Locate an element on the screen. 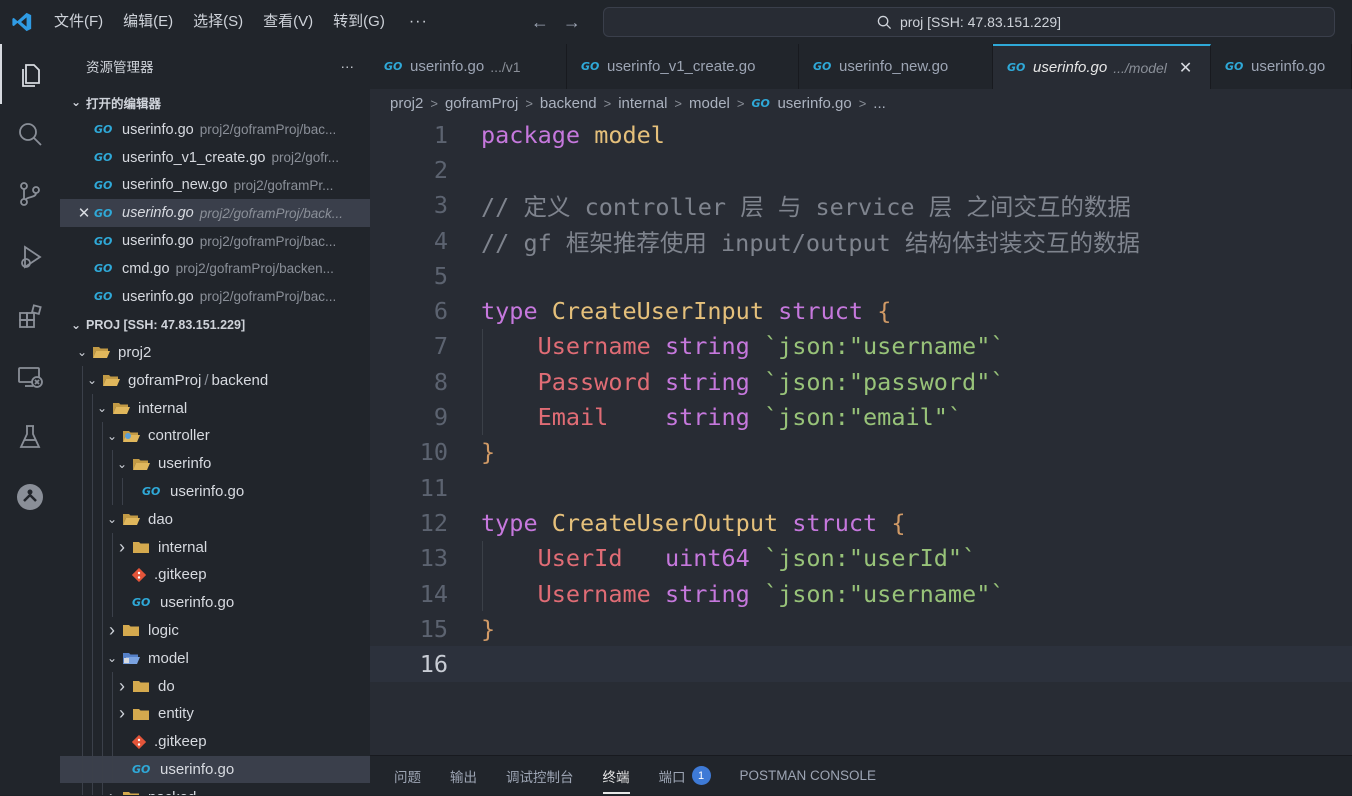 This screenshot has height=796, width=1352. tab-userinfo-model-active: GO userinfo.go .../model ✕ is located at coordinates (1102, 66).